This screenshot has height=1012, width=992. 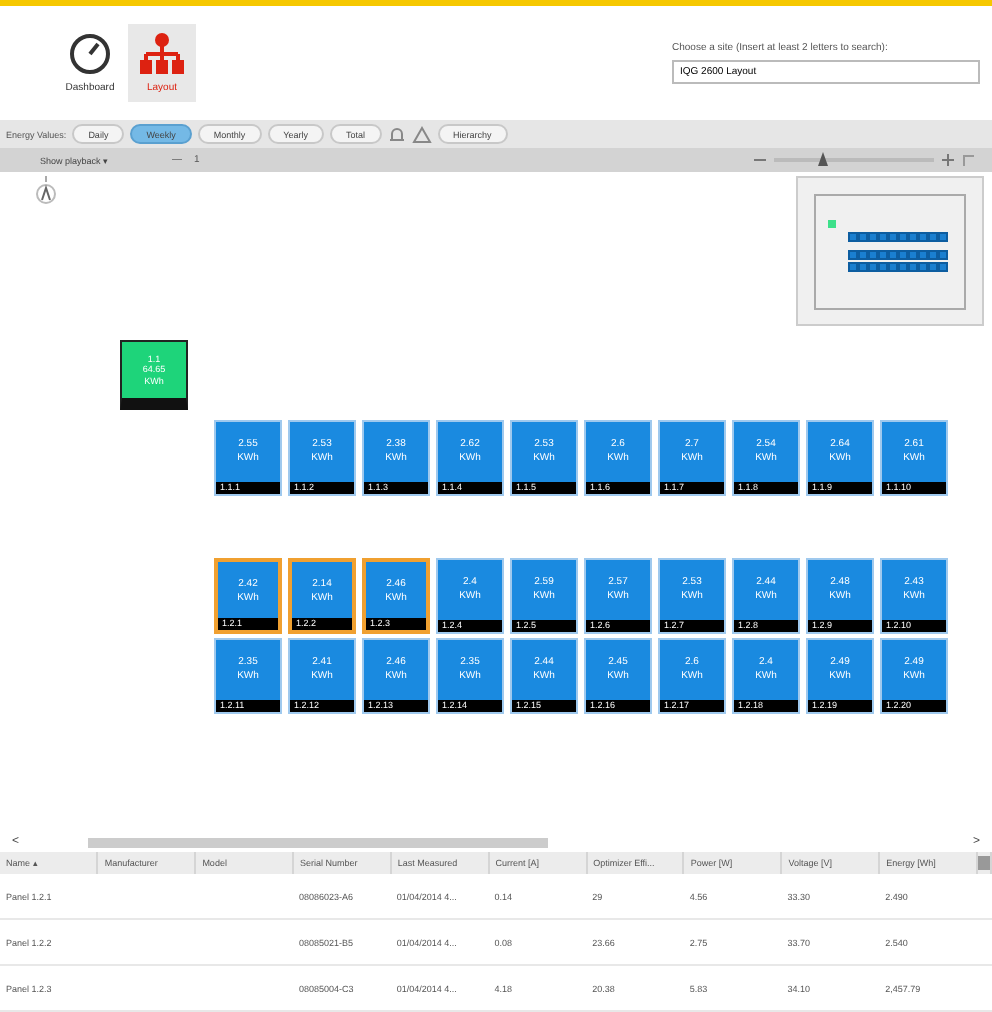 I want to click on warning-icon, so click(x=421, y=134).